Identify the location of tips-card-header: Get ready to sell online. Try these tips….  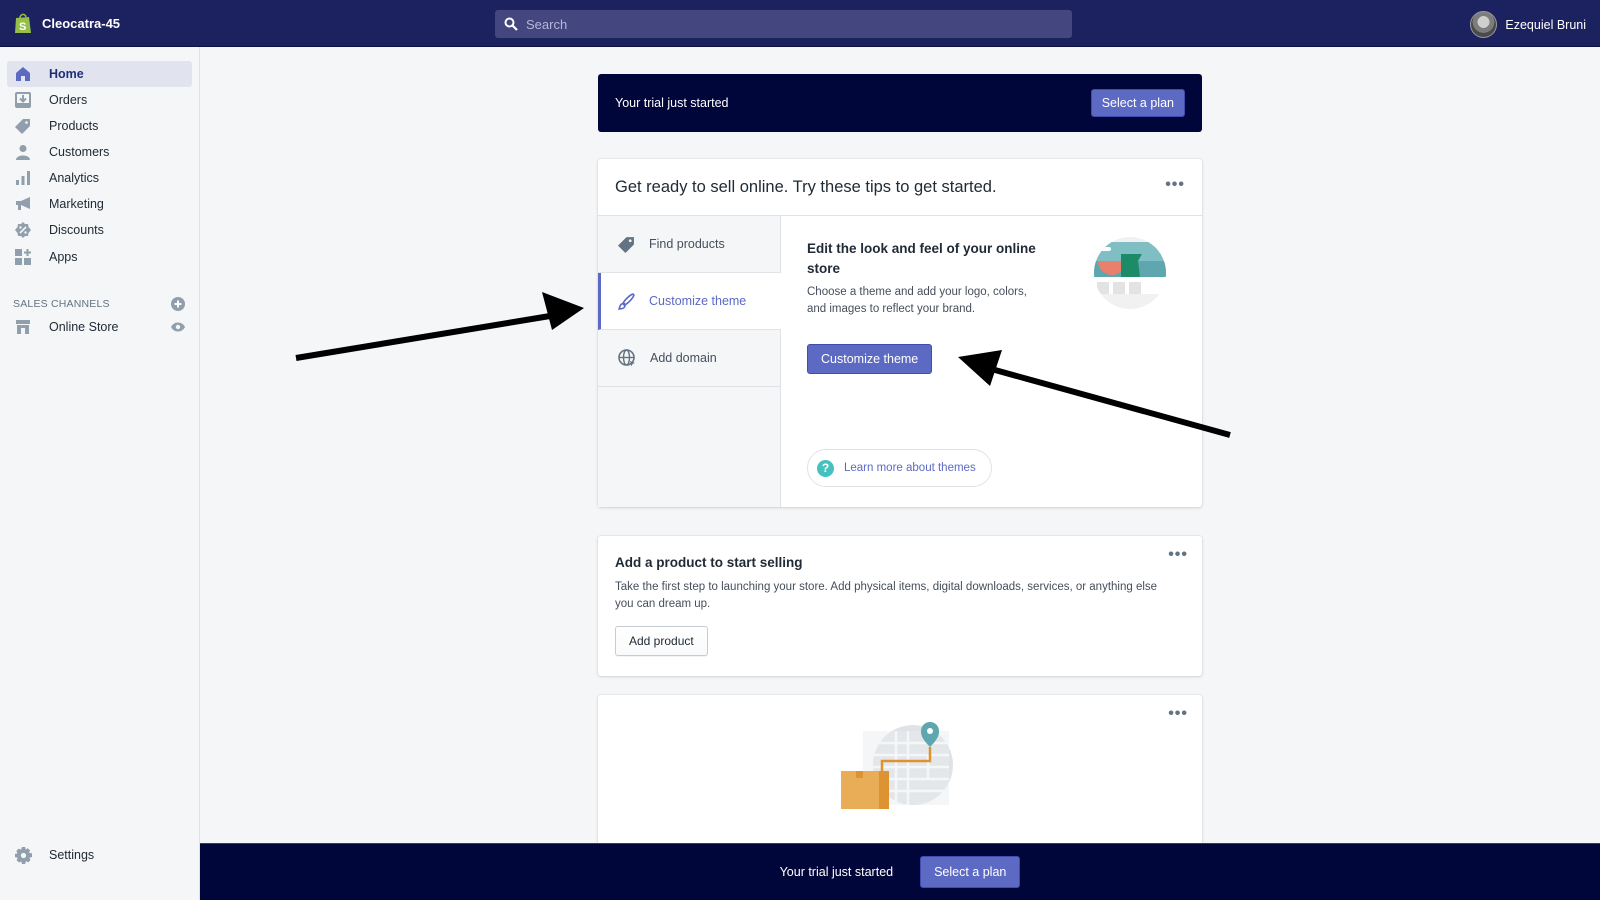
(900, 187).